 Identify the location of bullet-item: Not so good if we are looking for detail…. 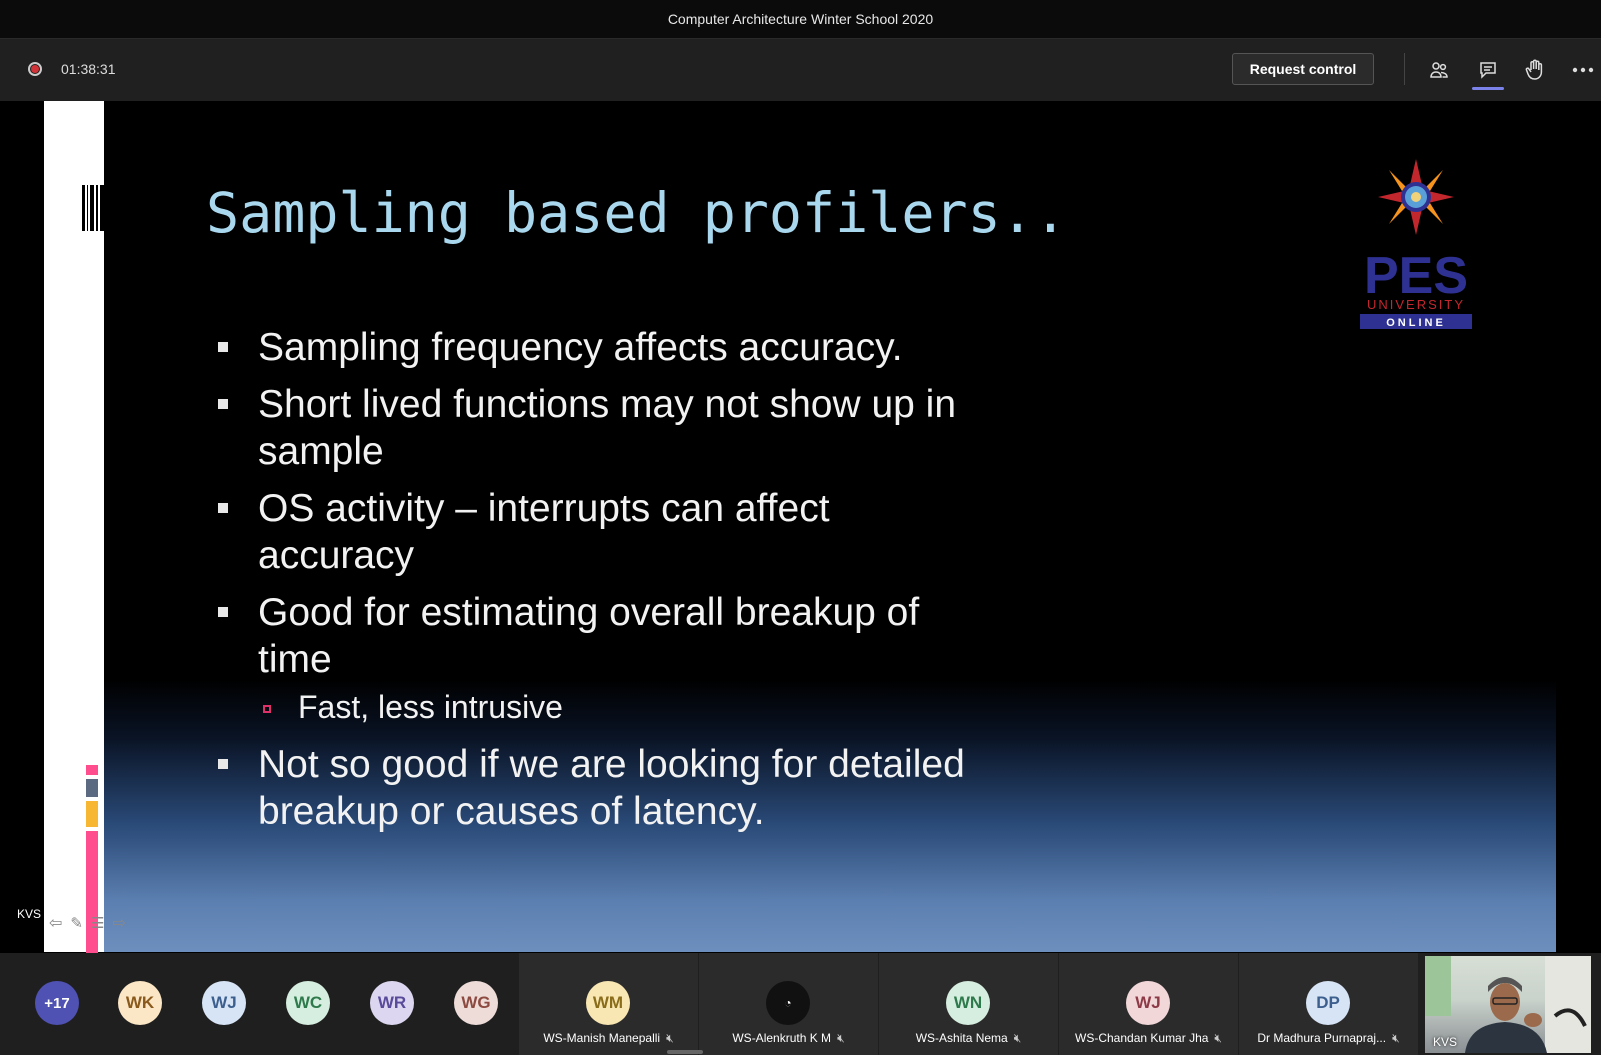
(668, 789).